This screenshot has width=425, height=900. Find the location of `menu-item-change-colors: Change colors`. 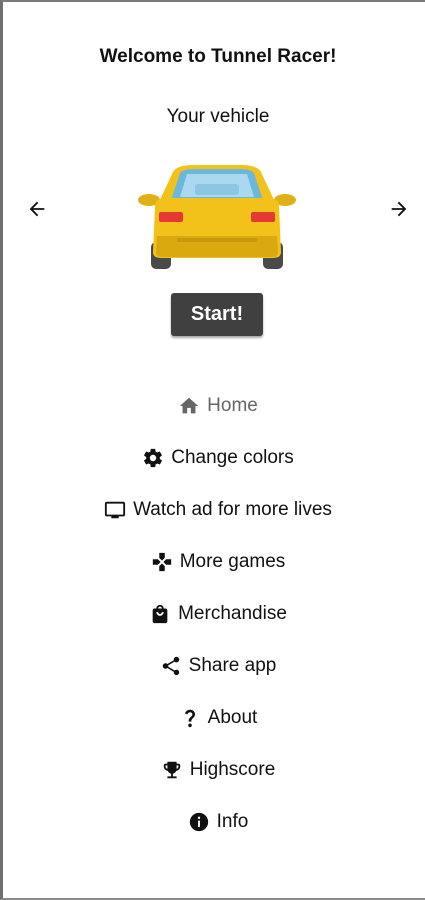

menu-item-change-colors: Change colors is located at coordinates (214, 458).